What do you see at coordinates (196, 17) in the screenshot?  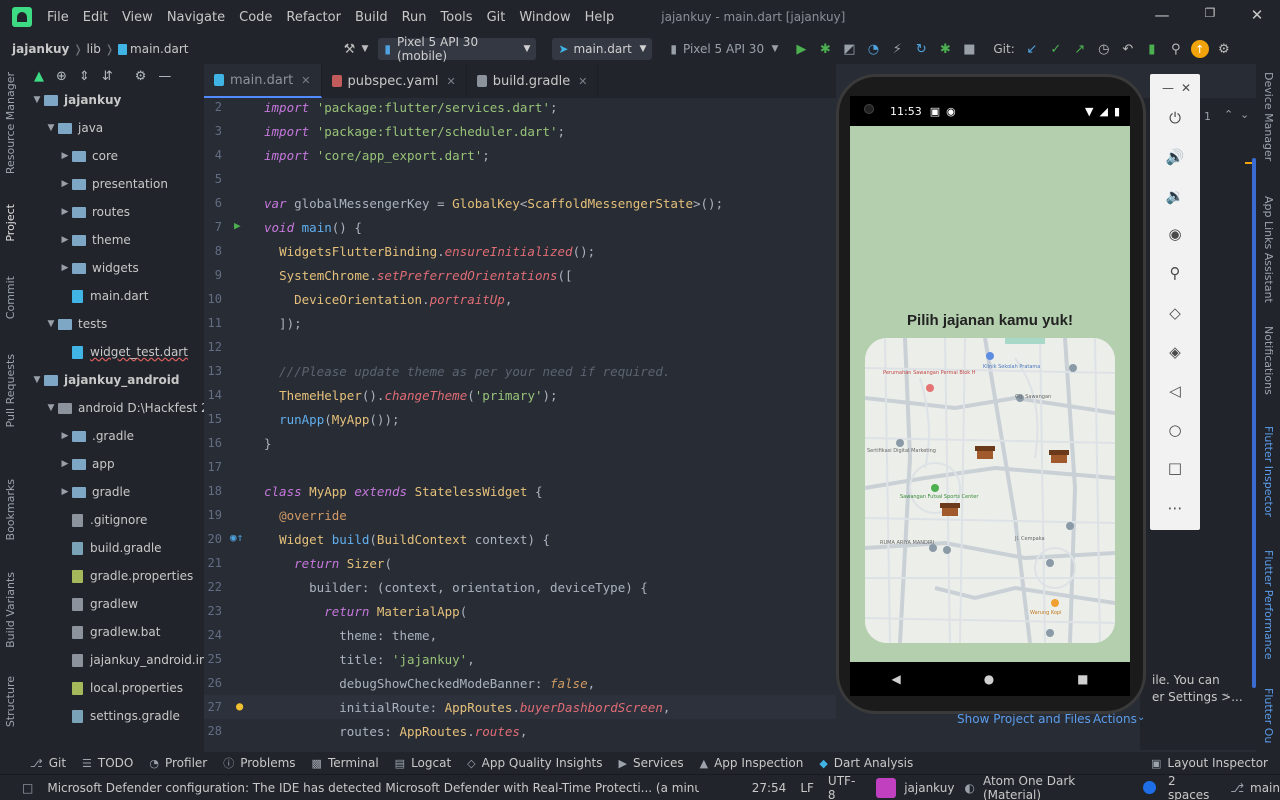 I see `menu-navigate: Navigate` at bounding box center [196, 17].